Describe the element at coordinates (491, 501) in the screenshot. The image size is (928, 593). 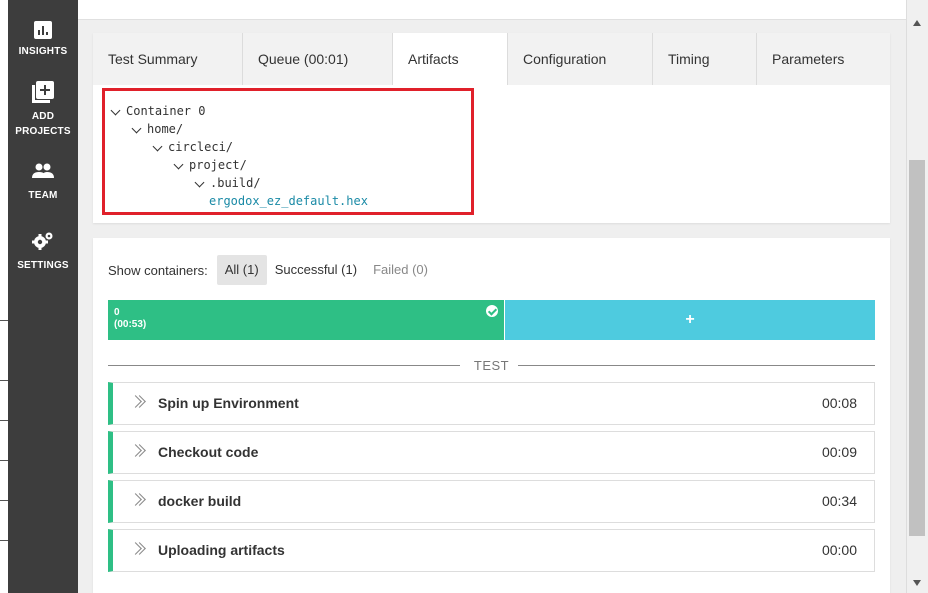
I see `step-row: docker build 00:34` at that location.